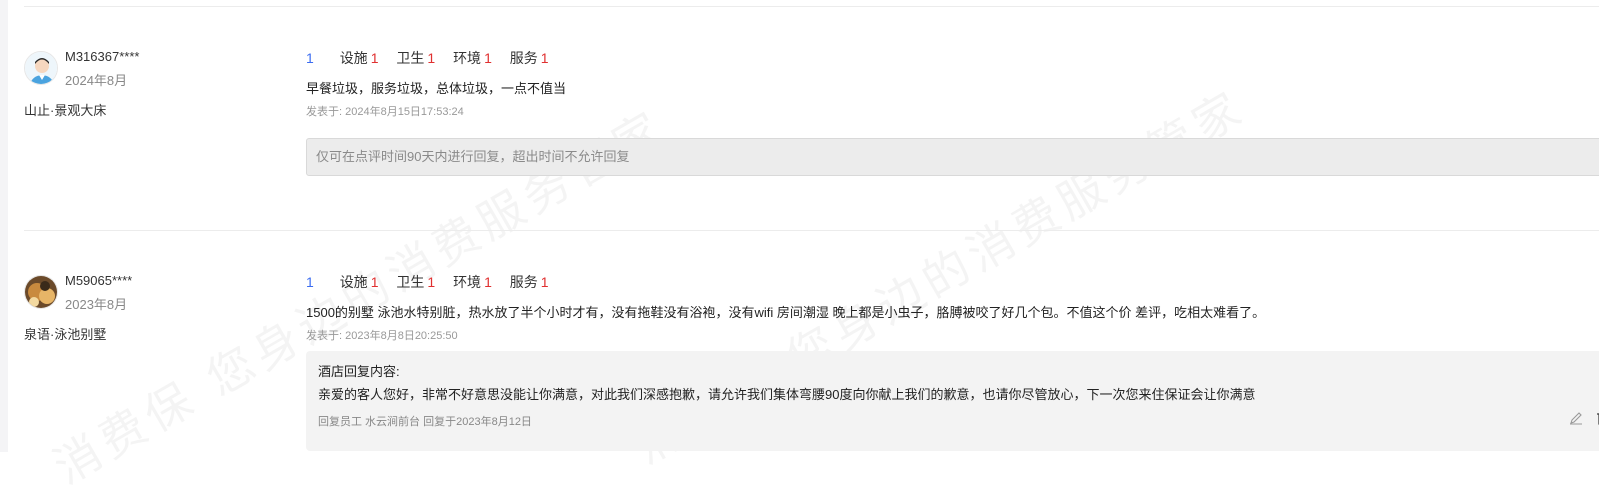 The width and height of the screenshot is (1599, 497). Describe the element at coordinates (436, 88) in the screenshot. I see `review-content: 早餐垃圾，服务垃圾，总体垃圾，一点不值当` at that location.